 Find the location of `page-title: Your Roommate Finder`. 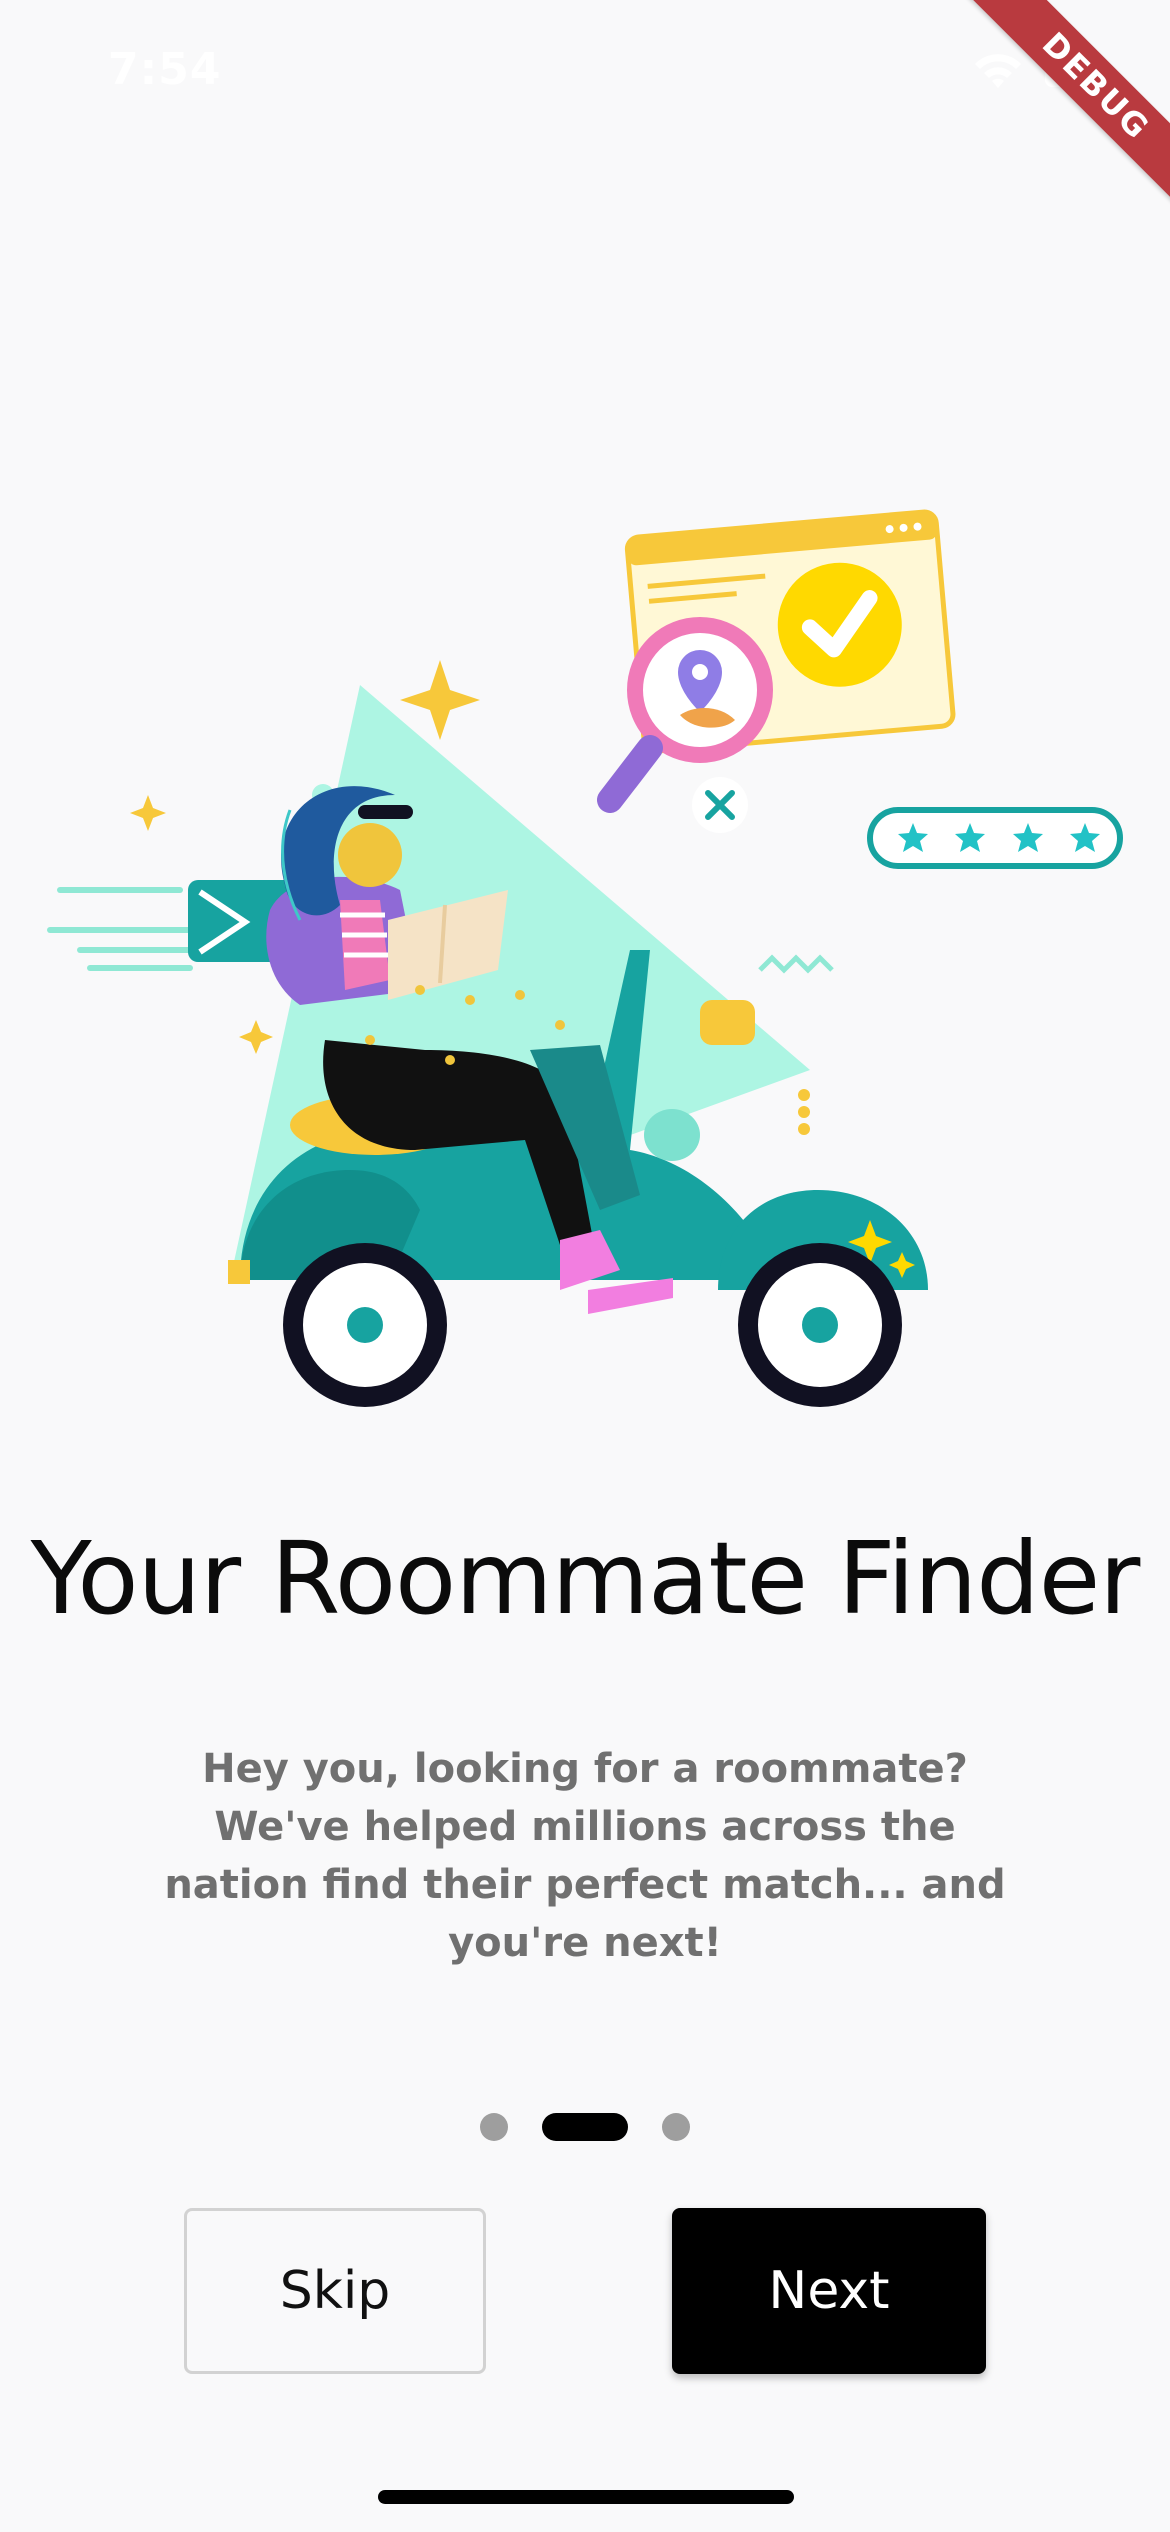

page-title: Your Roommate Finder is located at coordinates (585, 1578).